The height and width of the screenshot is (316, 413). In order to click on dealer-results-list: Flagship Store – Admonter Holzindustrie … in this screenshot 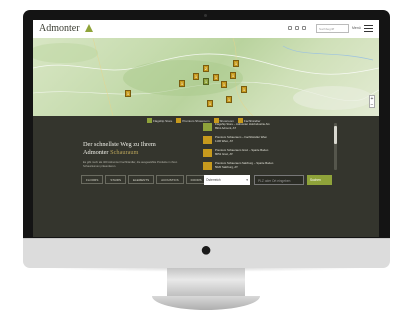, I will do `click(267, 149)`.